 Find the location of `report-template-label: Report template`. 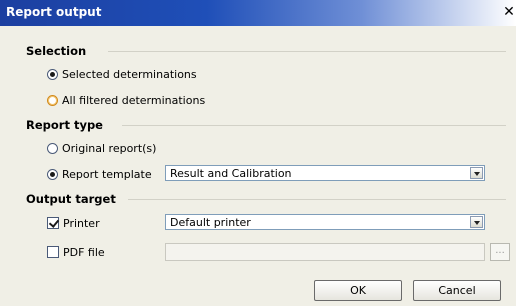

report-template-label: Report template is located at coordinates (107, 174).